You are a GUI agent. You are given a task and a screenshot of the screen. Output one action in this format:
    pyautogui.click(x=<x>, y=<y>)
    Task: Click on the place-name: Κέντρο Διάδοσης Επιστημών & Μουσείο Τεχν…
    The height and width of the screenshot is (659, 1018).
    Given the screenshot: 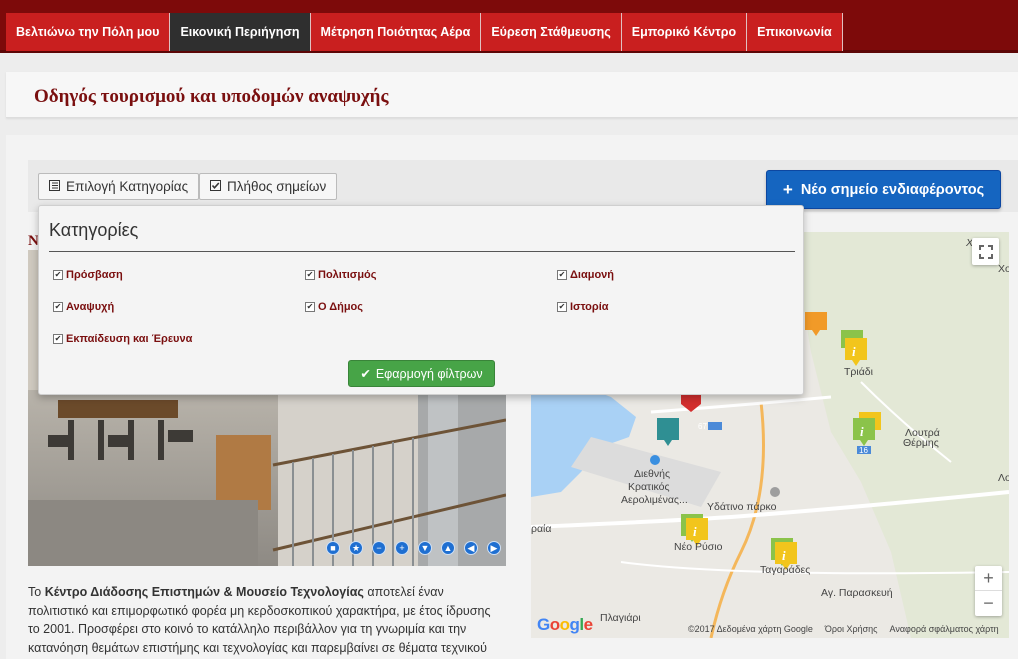 What is the action you would take?
    pyautogui.click(x=204, y=592)
    